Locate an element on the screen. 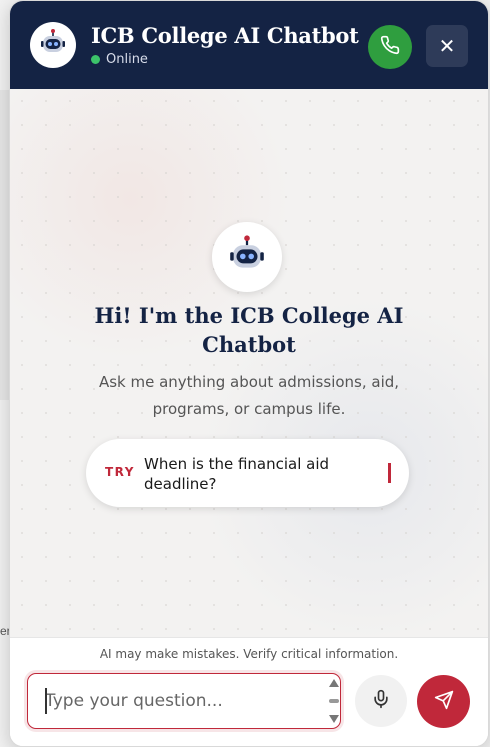  input-scrollbar is located at coordinates (334, 701).